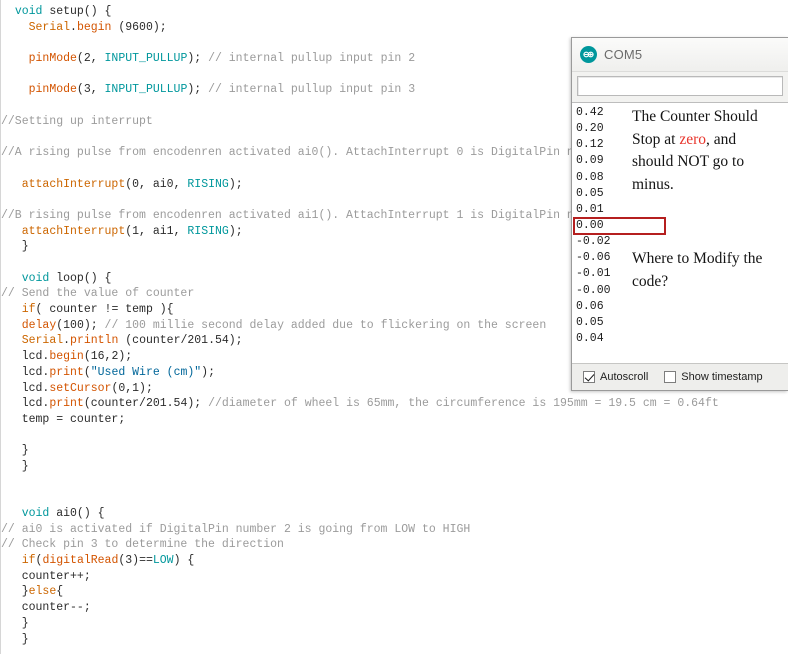 The image size is (788, 654). What do you see at coordinates (98, 294) in the screenshot?
I see `code-token: // Send the value of counter` at bounding box center [98, 294].